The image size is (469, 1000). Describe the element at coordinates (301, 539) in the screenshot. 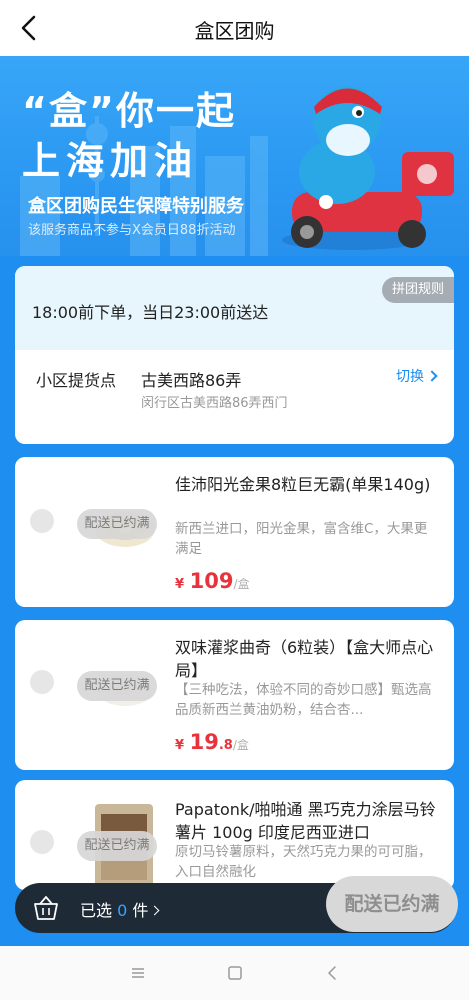

I see `product-description: 新西兰进口，阳光金果，富含维C，大果更满足` at that location.